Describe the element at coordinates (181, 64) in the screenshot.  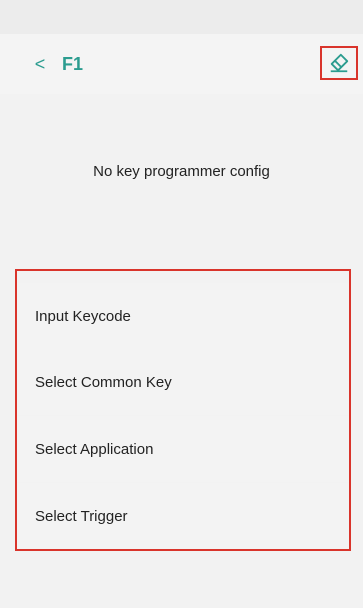
I see `top-app-bar: < F1` at that location.